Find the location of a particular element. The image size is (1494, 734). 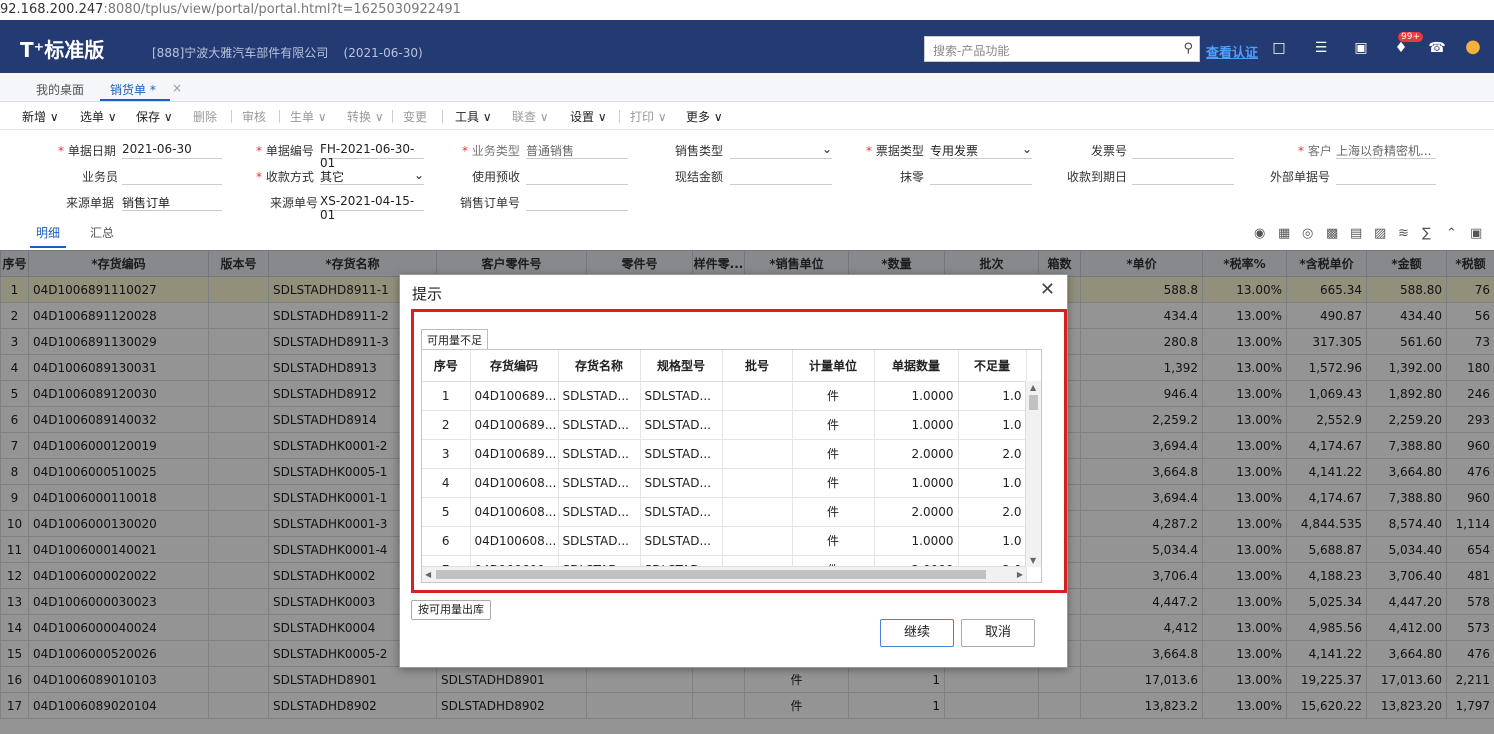

scroll-right-icon: ▶ is located at coordinates (1020, 574).